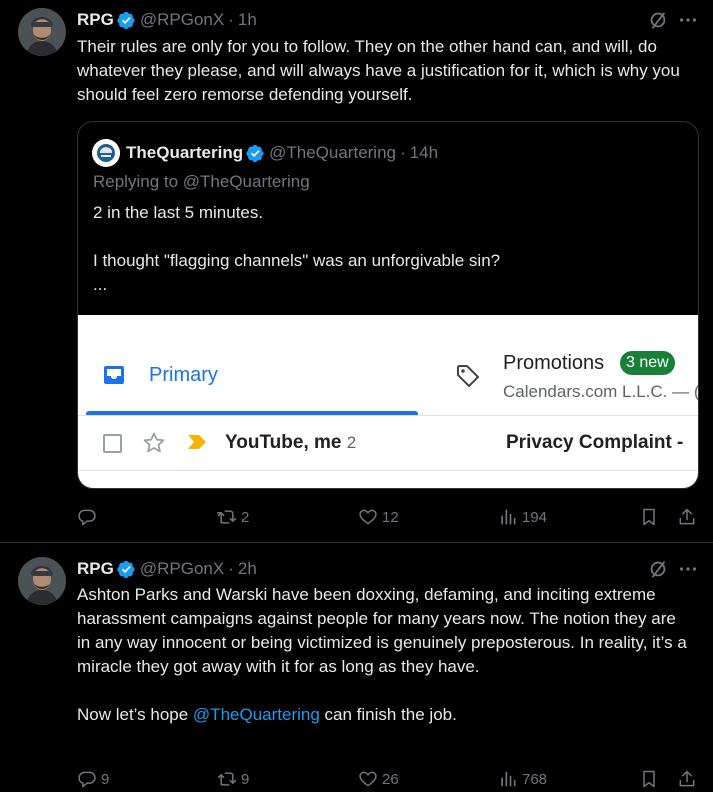 This screenshot has height=792, width=713. I want to click on view-count: 768, so click(535, 779).